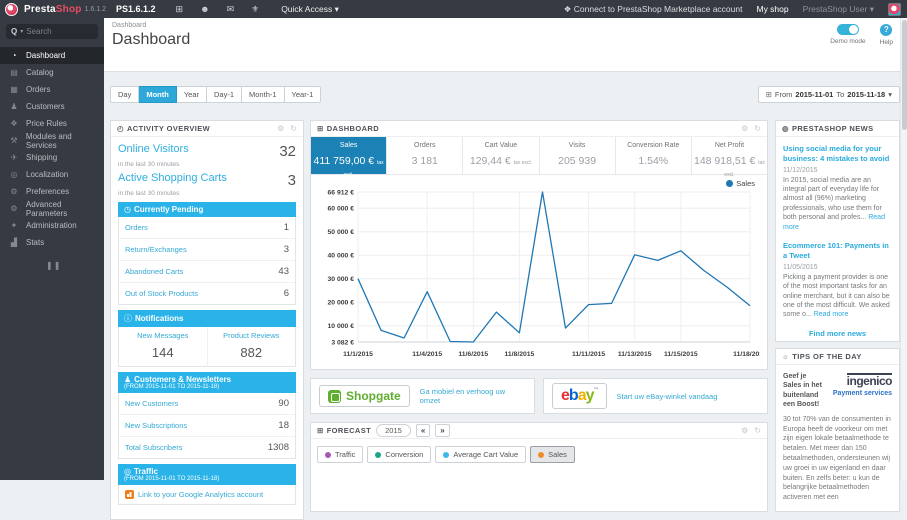 This screenshot has height=520, width=907. What do you see at coordinates (52, 191) in the screenshot?
I see `sidebar-item-preferences: ⚙ Preferences` at bounding box center [52, 191].